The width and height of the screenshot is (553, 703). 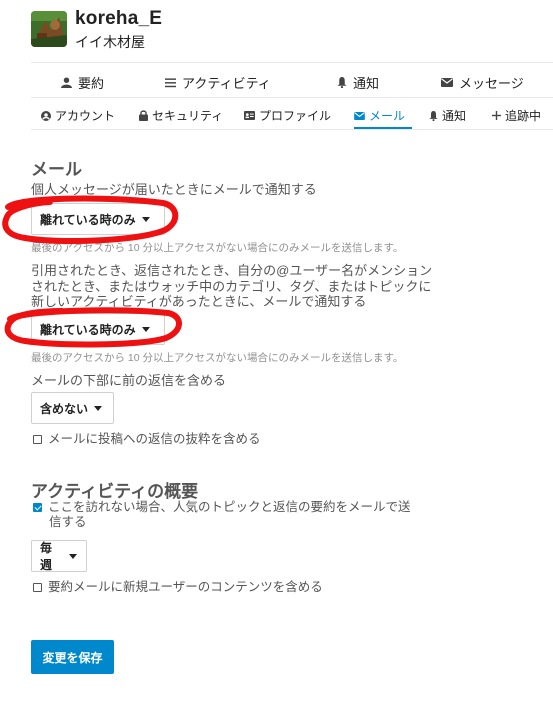 I want to click on plus-icon, so click(x=496, y=115).